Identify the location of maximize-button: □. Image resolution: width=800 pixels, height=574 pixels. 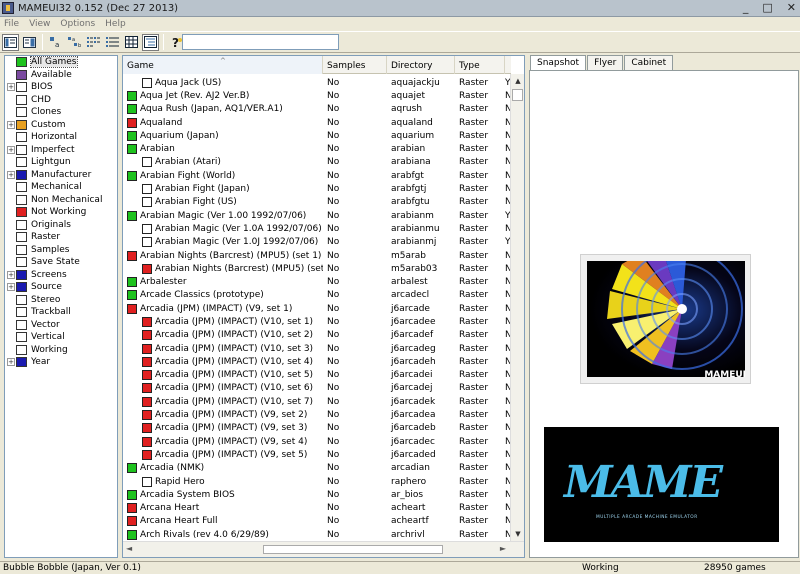
(767, 7).